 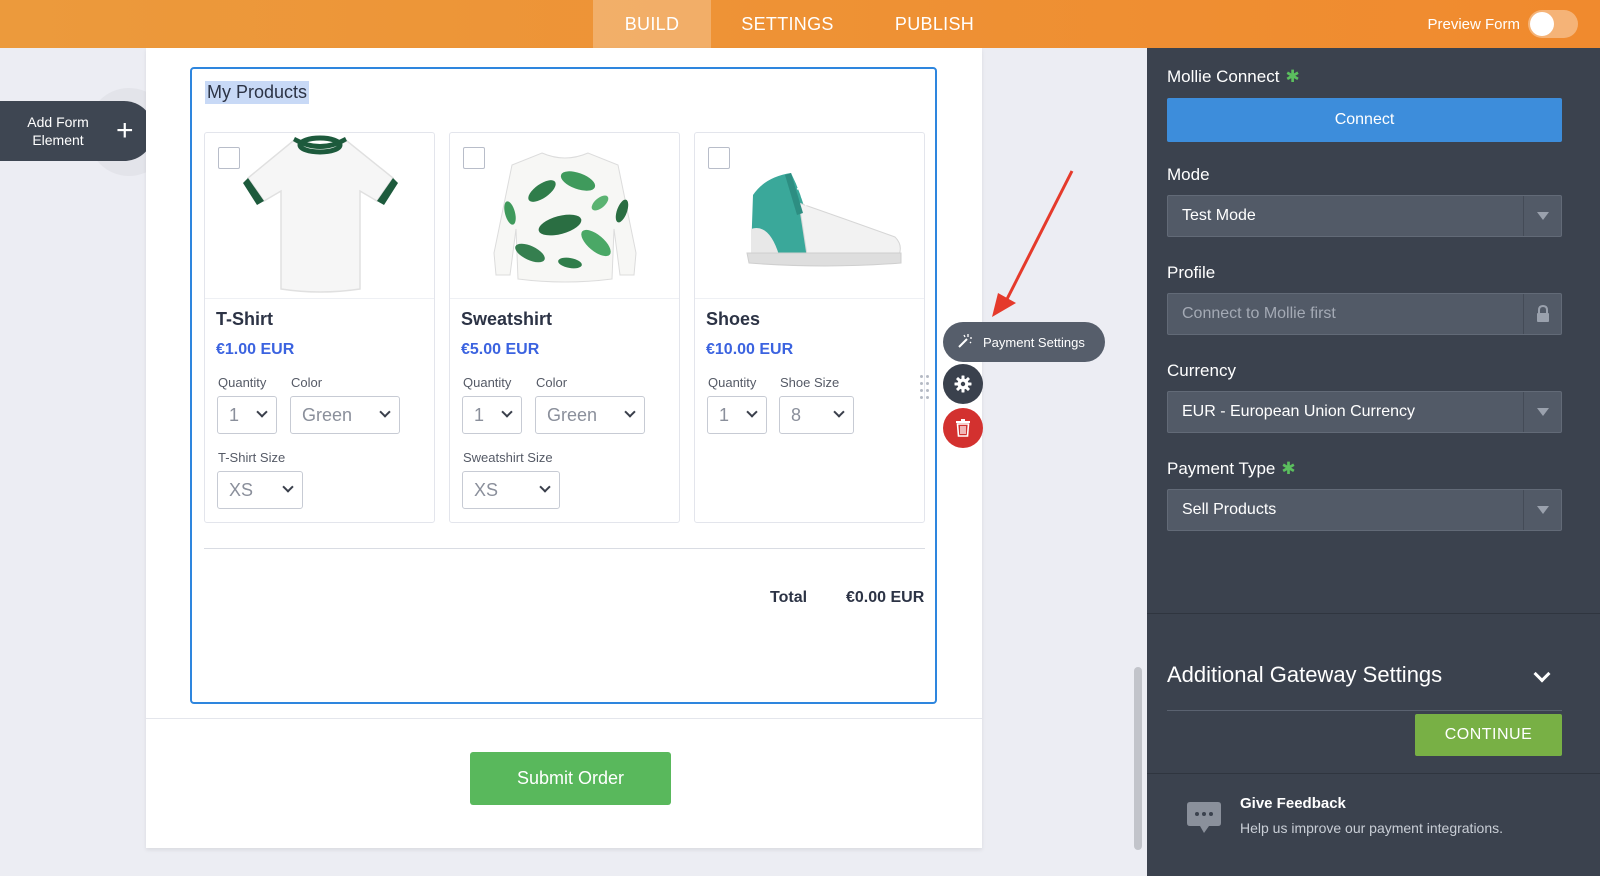 I want to click on currency-value: EUR - European Union Currency, so click(x=1298, y=411).